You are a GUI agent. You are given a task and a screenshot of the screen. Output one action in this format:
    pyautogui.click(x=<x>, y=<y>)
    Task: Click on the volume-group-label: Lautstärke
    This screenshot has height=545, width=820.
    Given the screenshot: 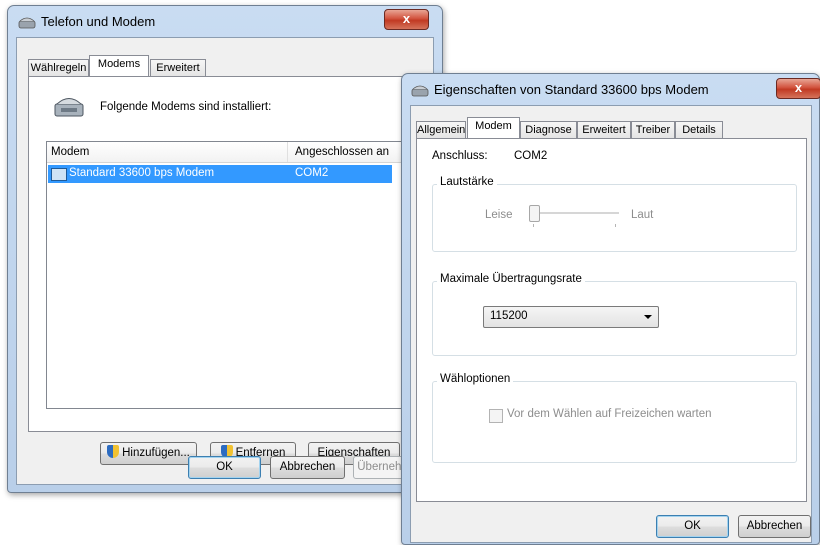 What is the action you would take?
    pyautogui.click(x=467, y=182)
    